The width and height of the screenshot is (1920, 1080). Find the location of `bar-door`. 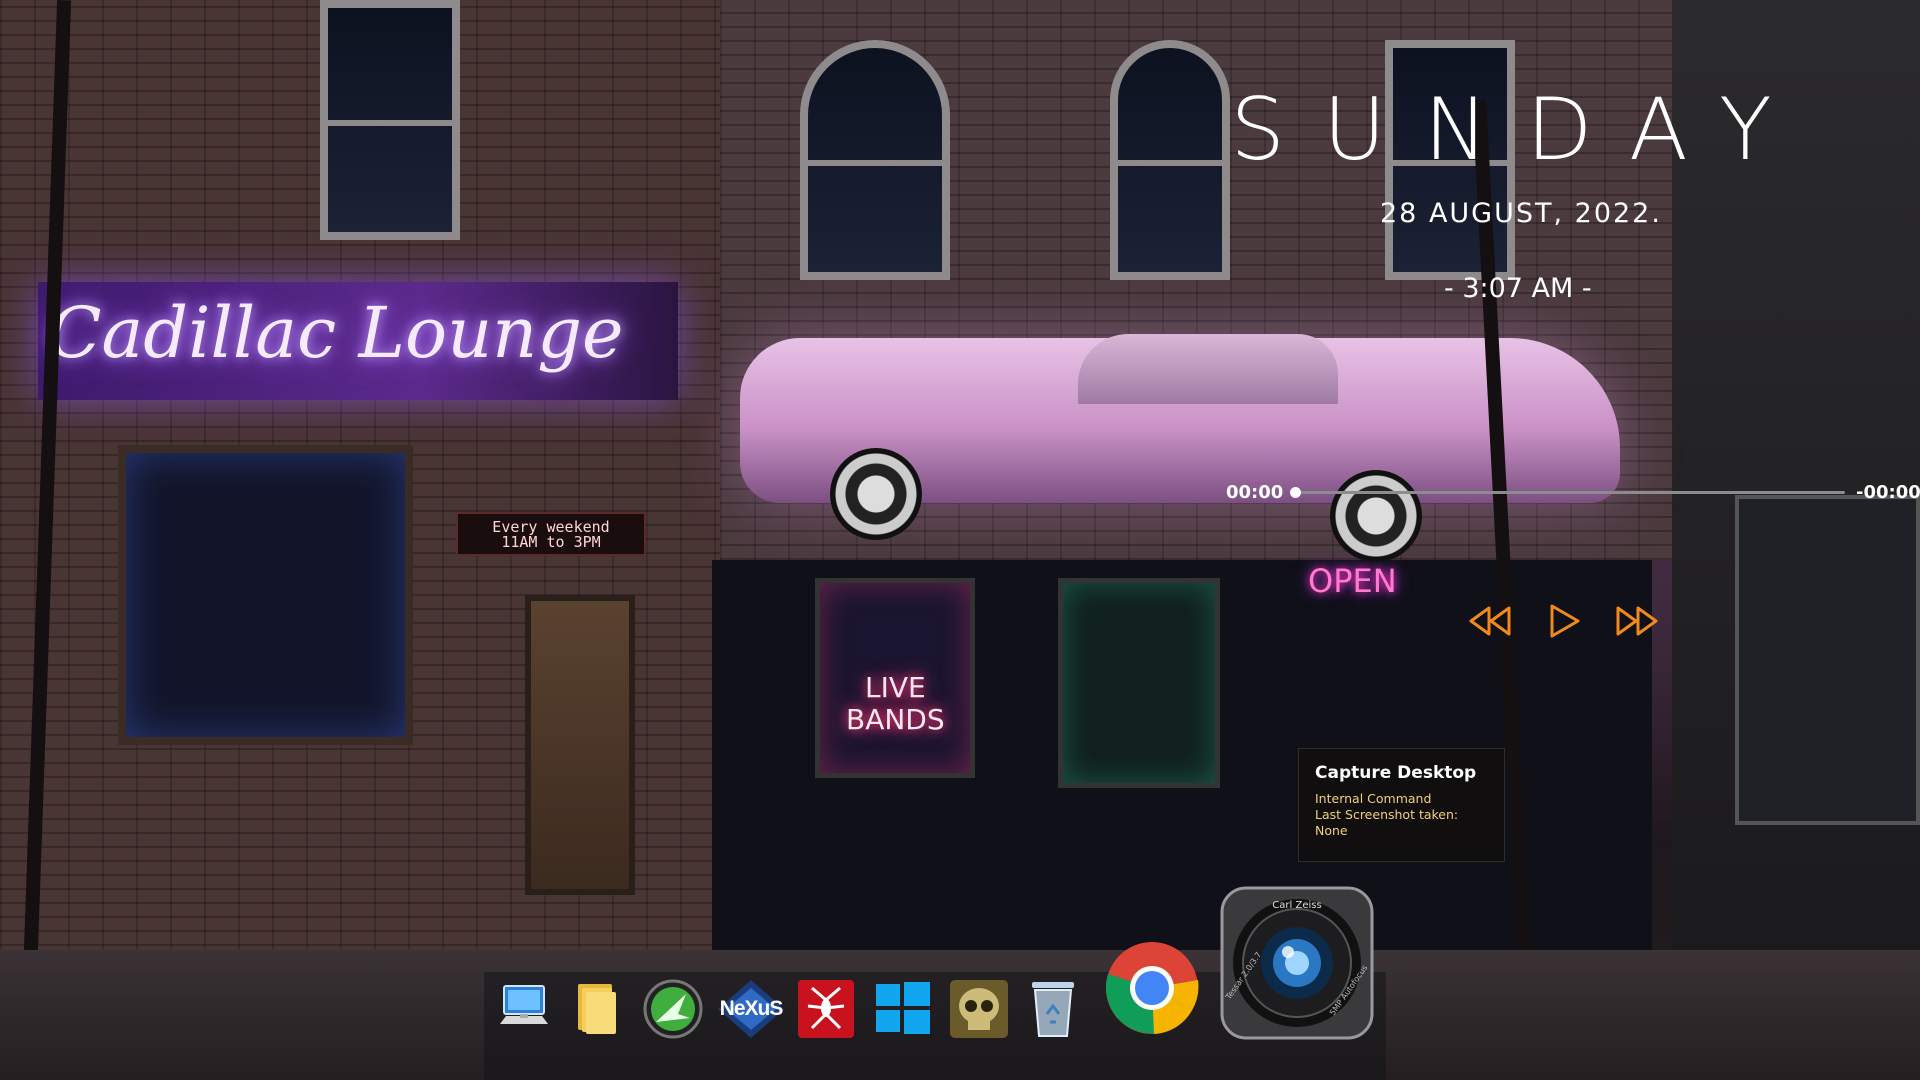

bar-door is located at coordinates (580, 745).